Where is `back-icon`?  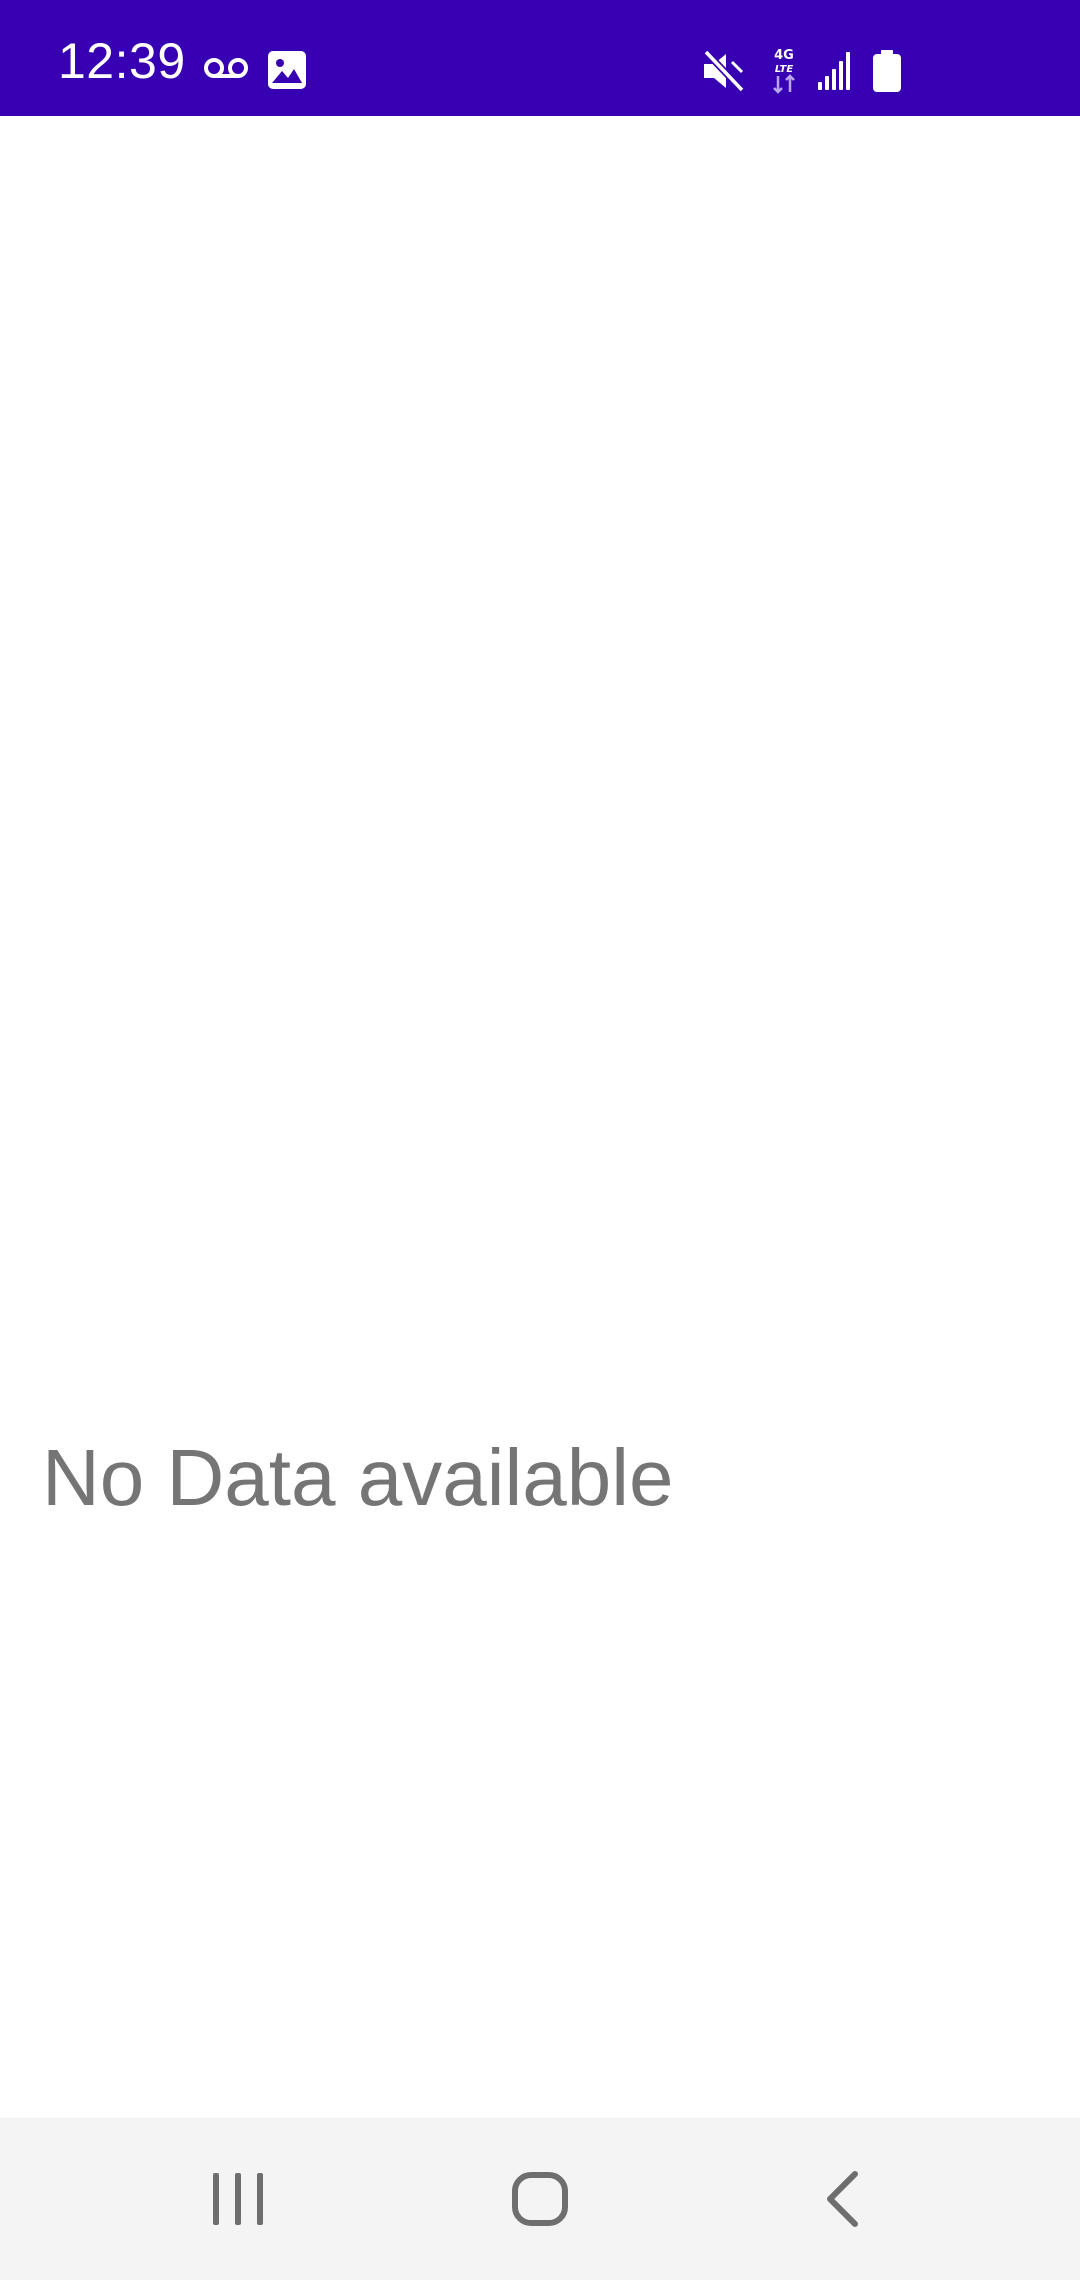
back-icon is located at coordinates (842, 2199).